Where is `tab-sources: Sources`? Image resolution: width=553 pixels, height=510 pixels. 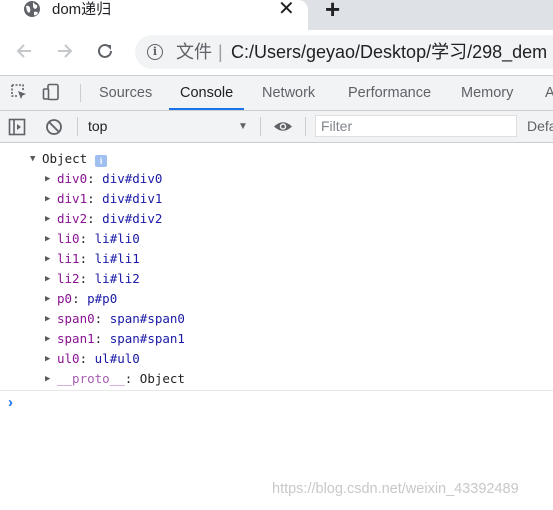 tab-sources: Sources is located at coordinates (125, 93).